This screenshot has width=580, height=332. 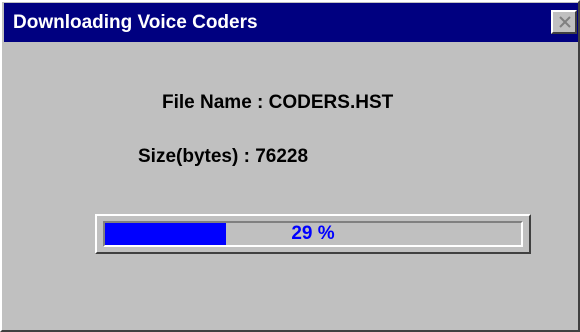 What do you see at coordinates (197, 156) in the screenshot?
I see `file-size-label: Size(bytes) :` at bounding box center [197, 156].